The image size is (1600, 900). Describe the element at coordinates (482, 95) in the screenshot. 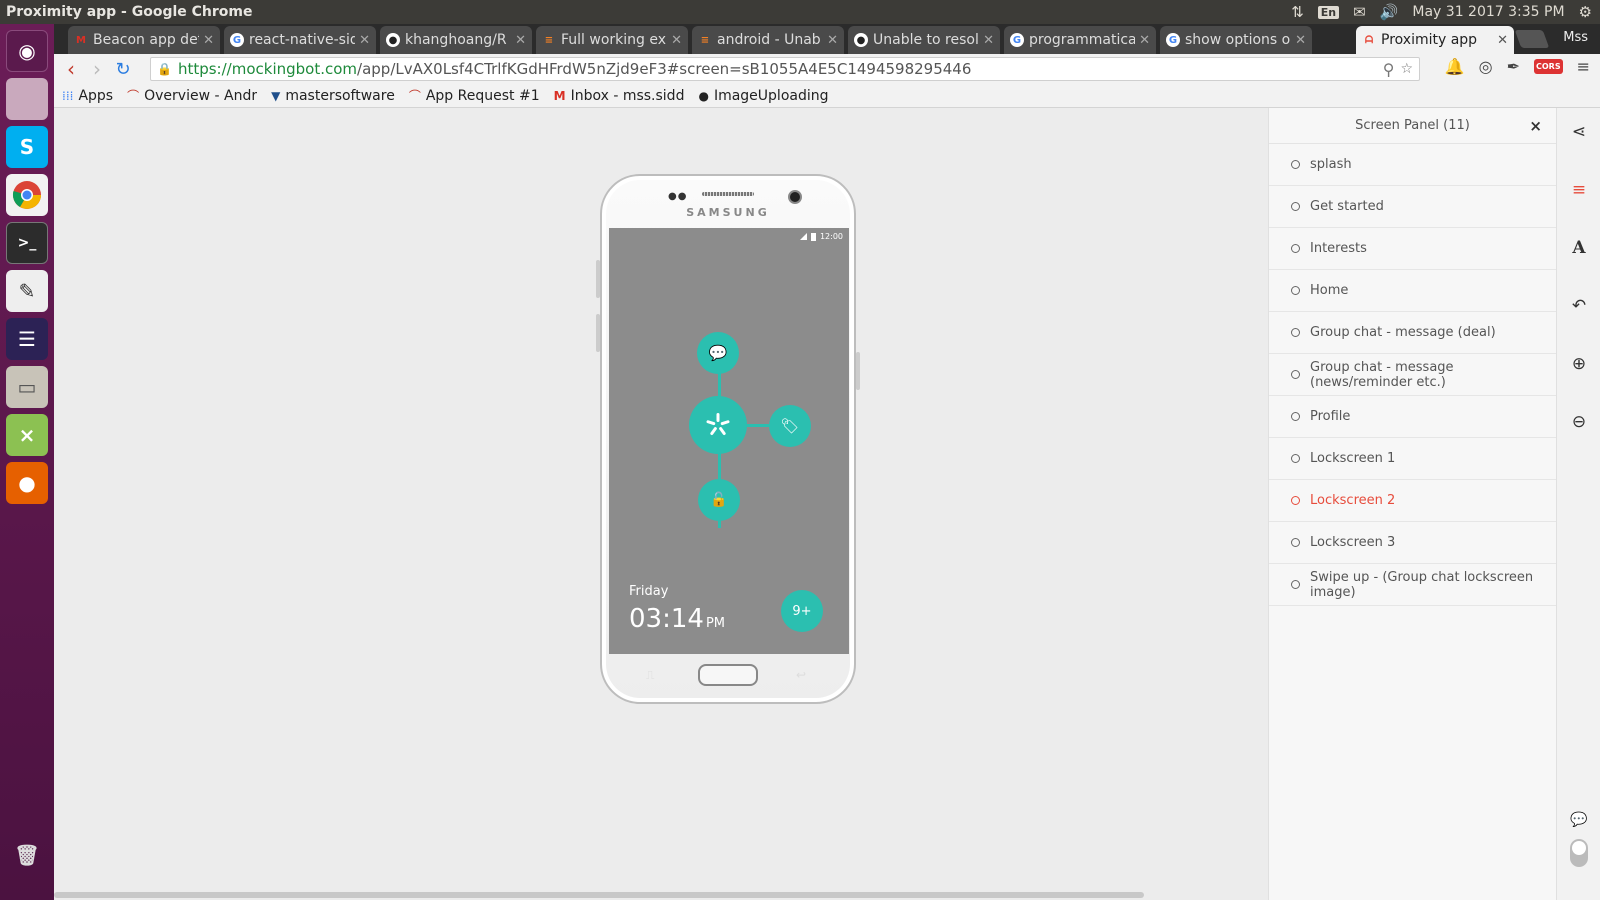

I see `bookmark-label: App Request #1` at that location.